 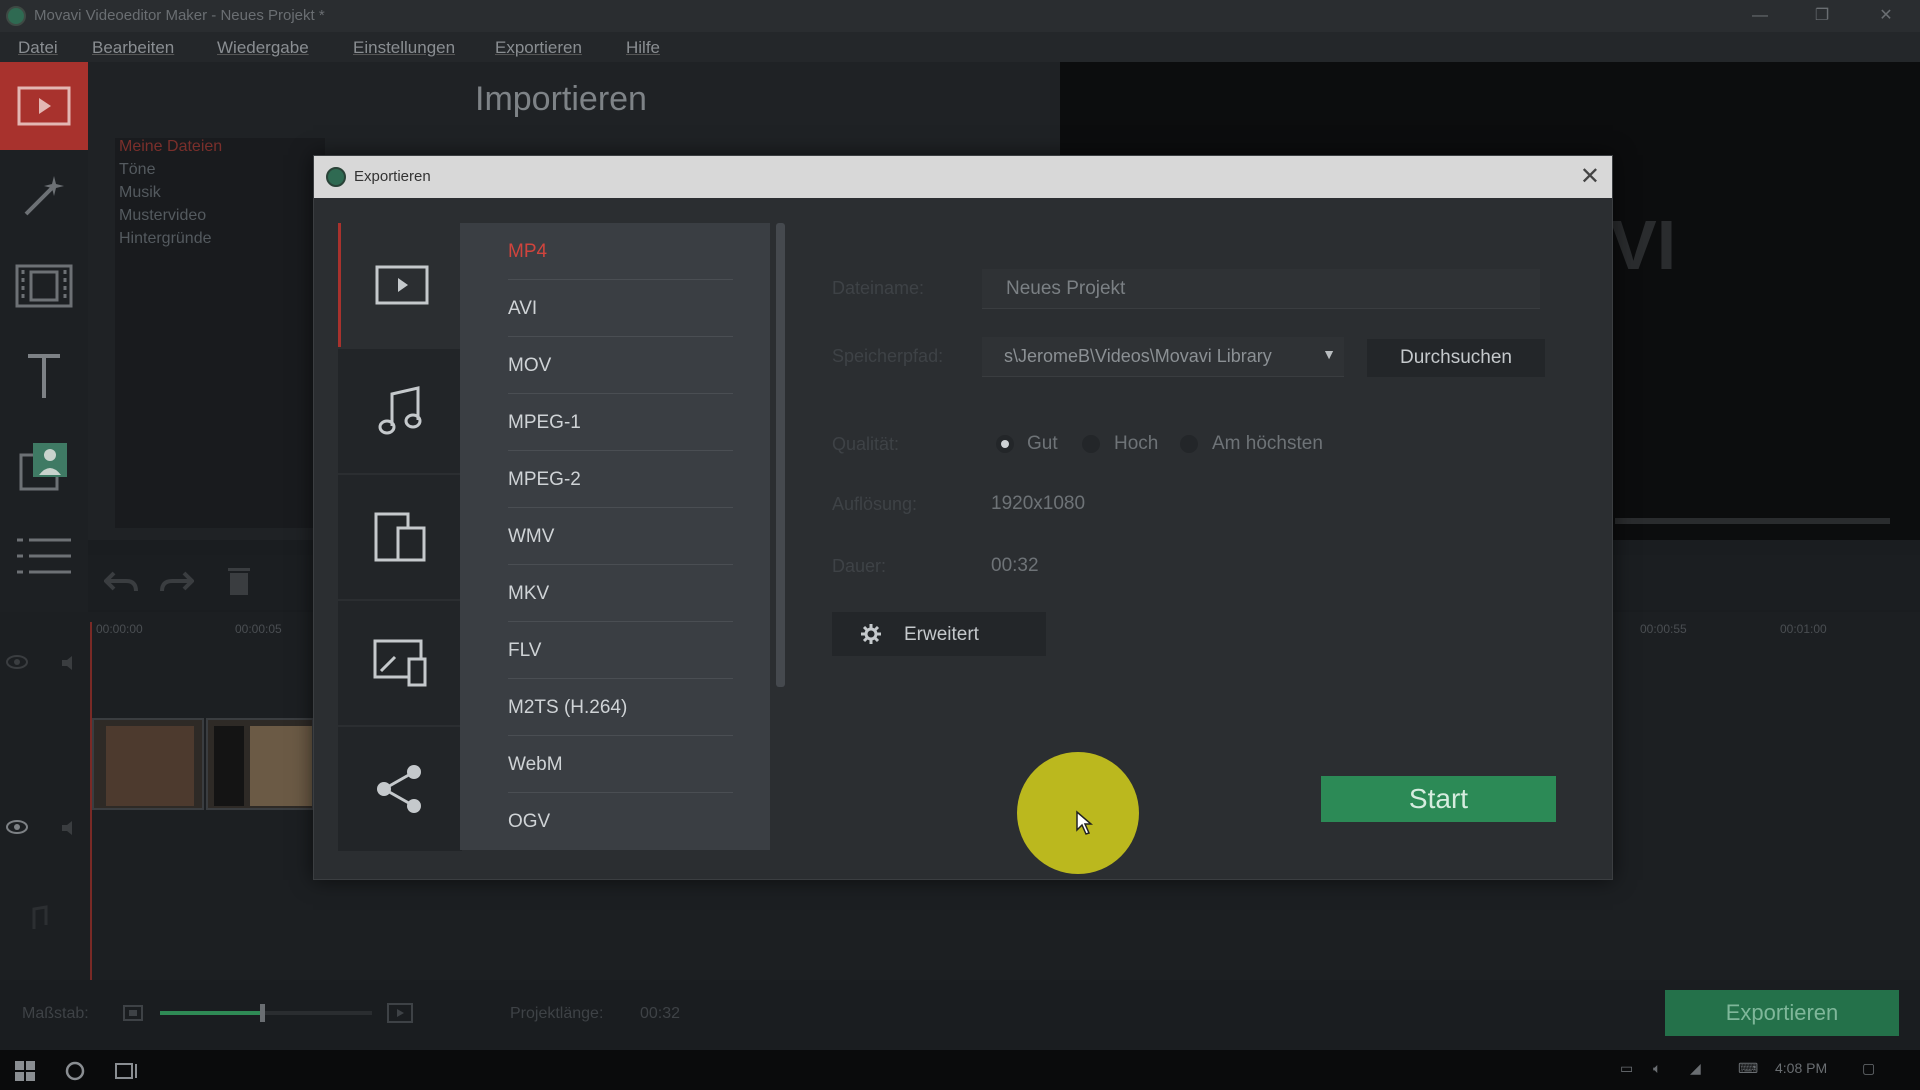 What do you see at coordinates (620, 593) in the screenshot?
I see `format-item-mkv: MKV` at bounding box center [620, 593].